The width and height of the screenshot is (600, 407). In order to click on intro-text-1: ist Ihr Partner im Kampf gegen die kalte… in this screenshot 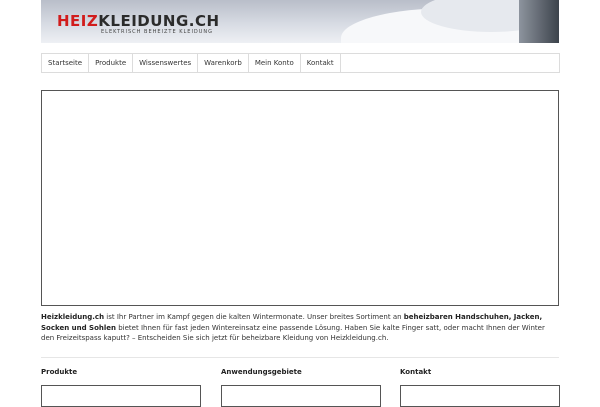, I will do `click(254, 317)`.